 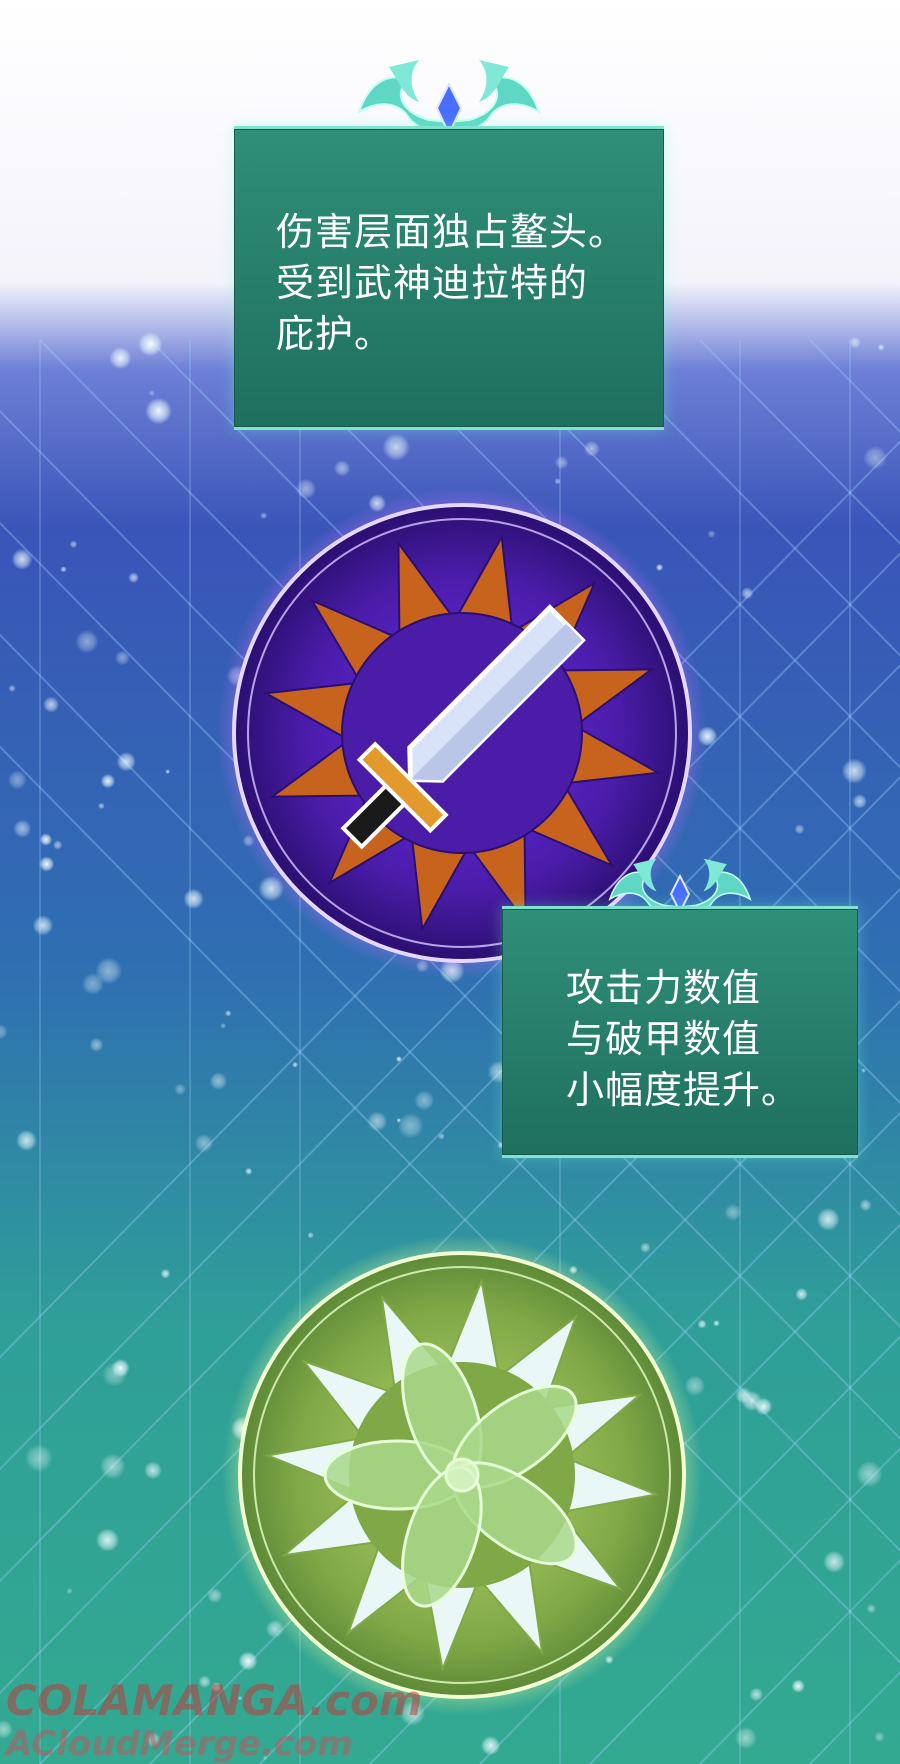 I want to click on caption-panel-top: 伤害层面独占鳌头。 受到武神迪拉特的 庇护。, so click(x=449, y=278).